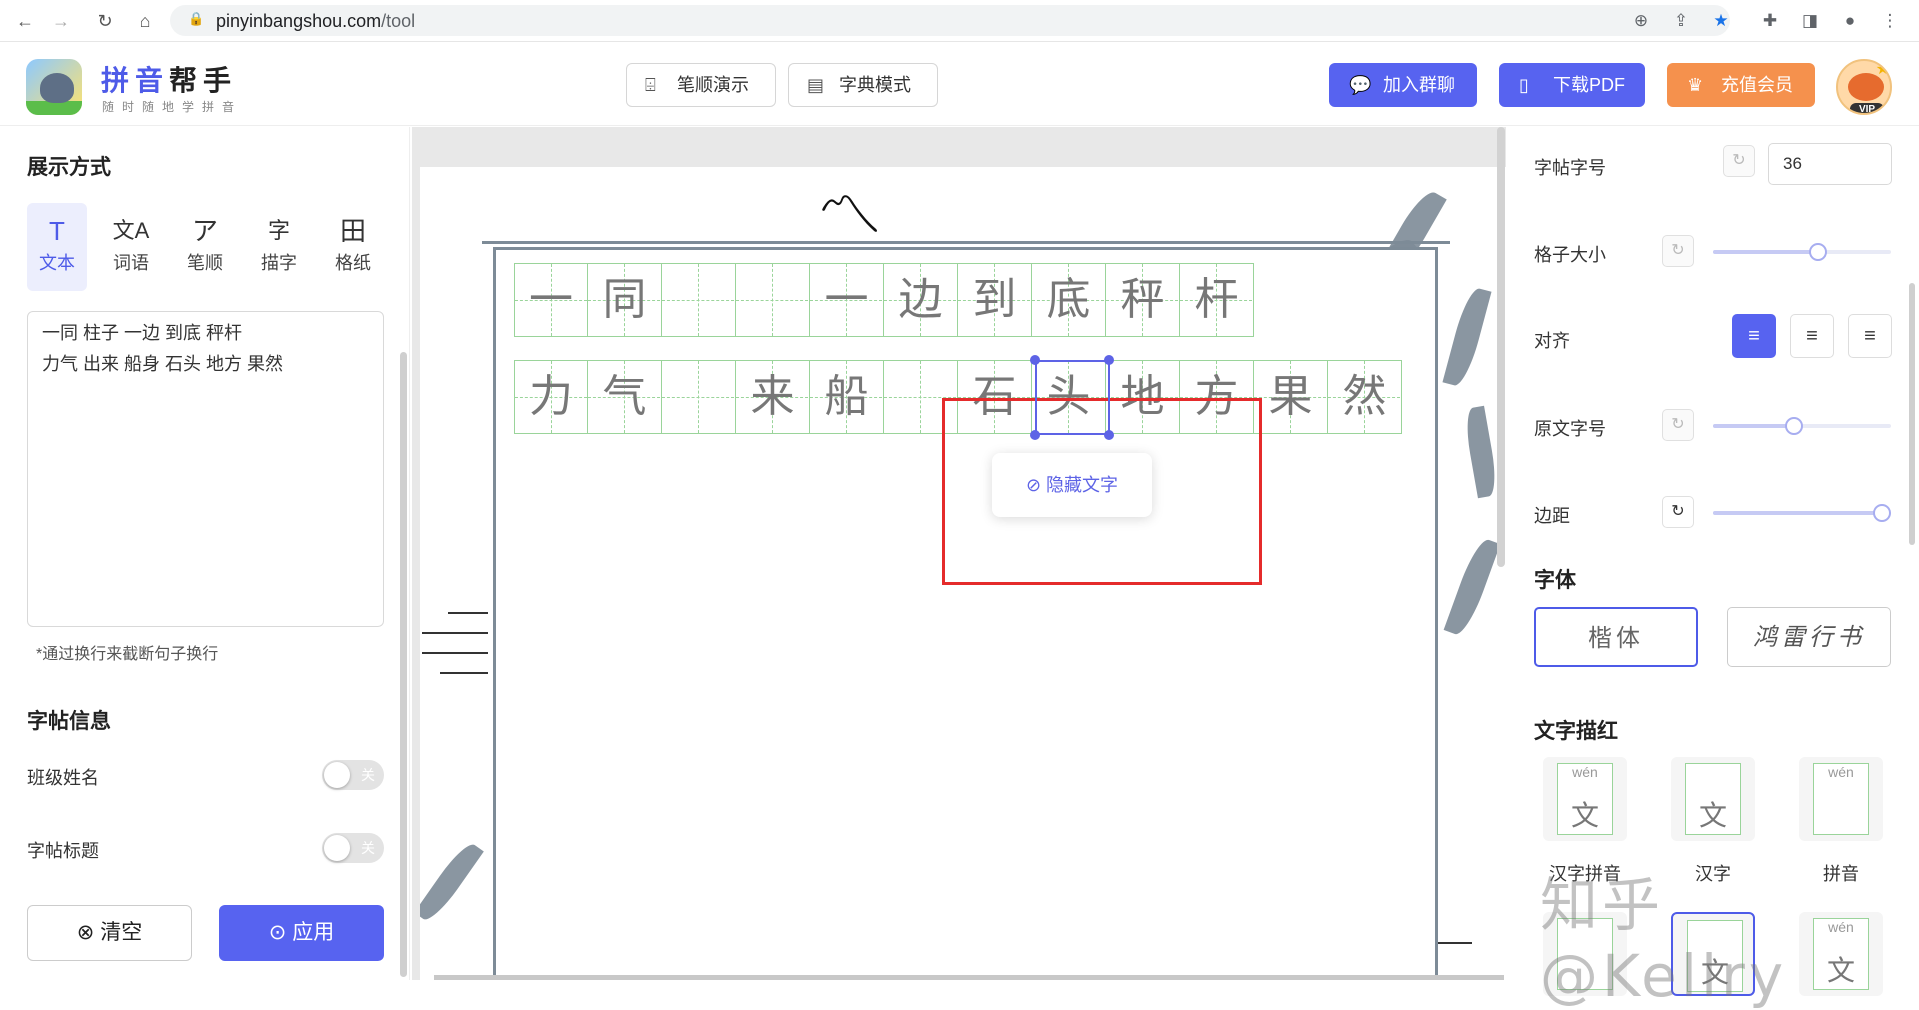 The width and height of the screenshot is (1919, 1010). I want to click on close-circle-icon: ⊗, so click(85, 932).